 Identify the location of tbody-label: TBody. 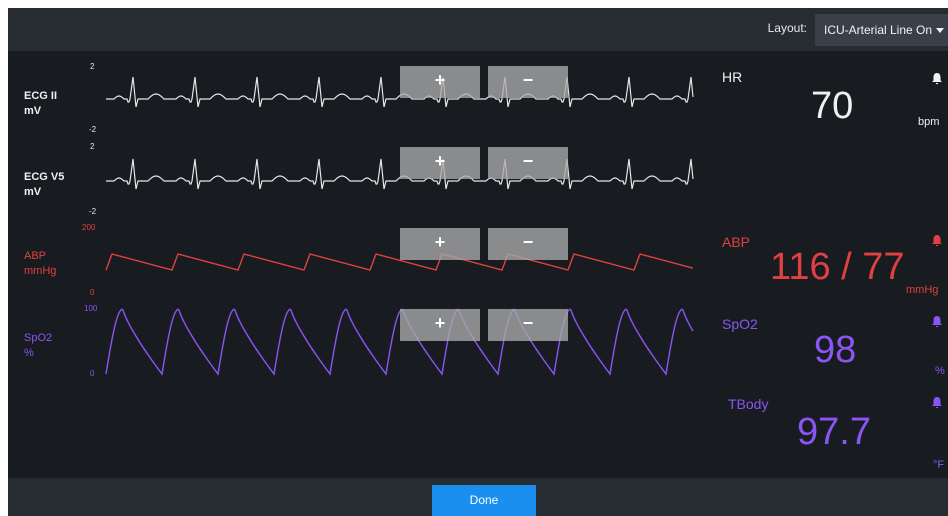
(748, 404).